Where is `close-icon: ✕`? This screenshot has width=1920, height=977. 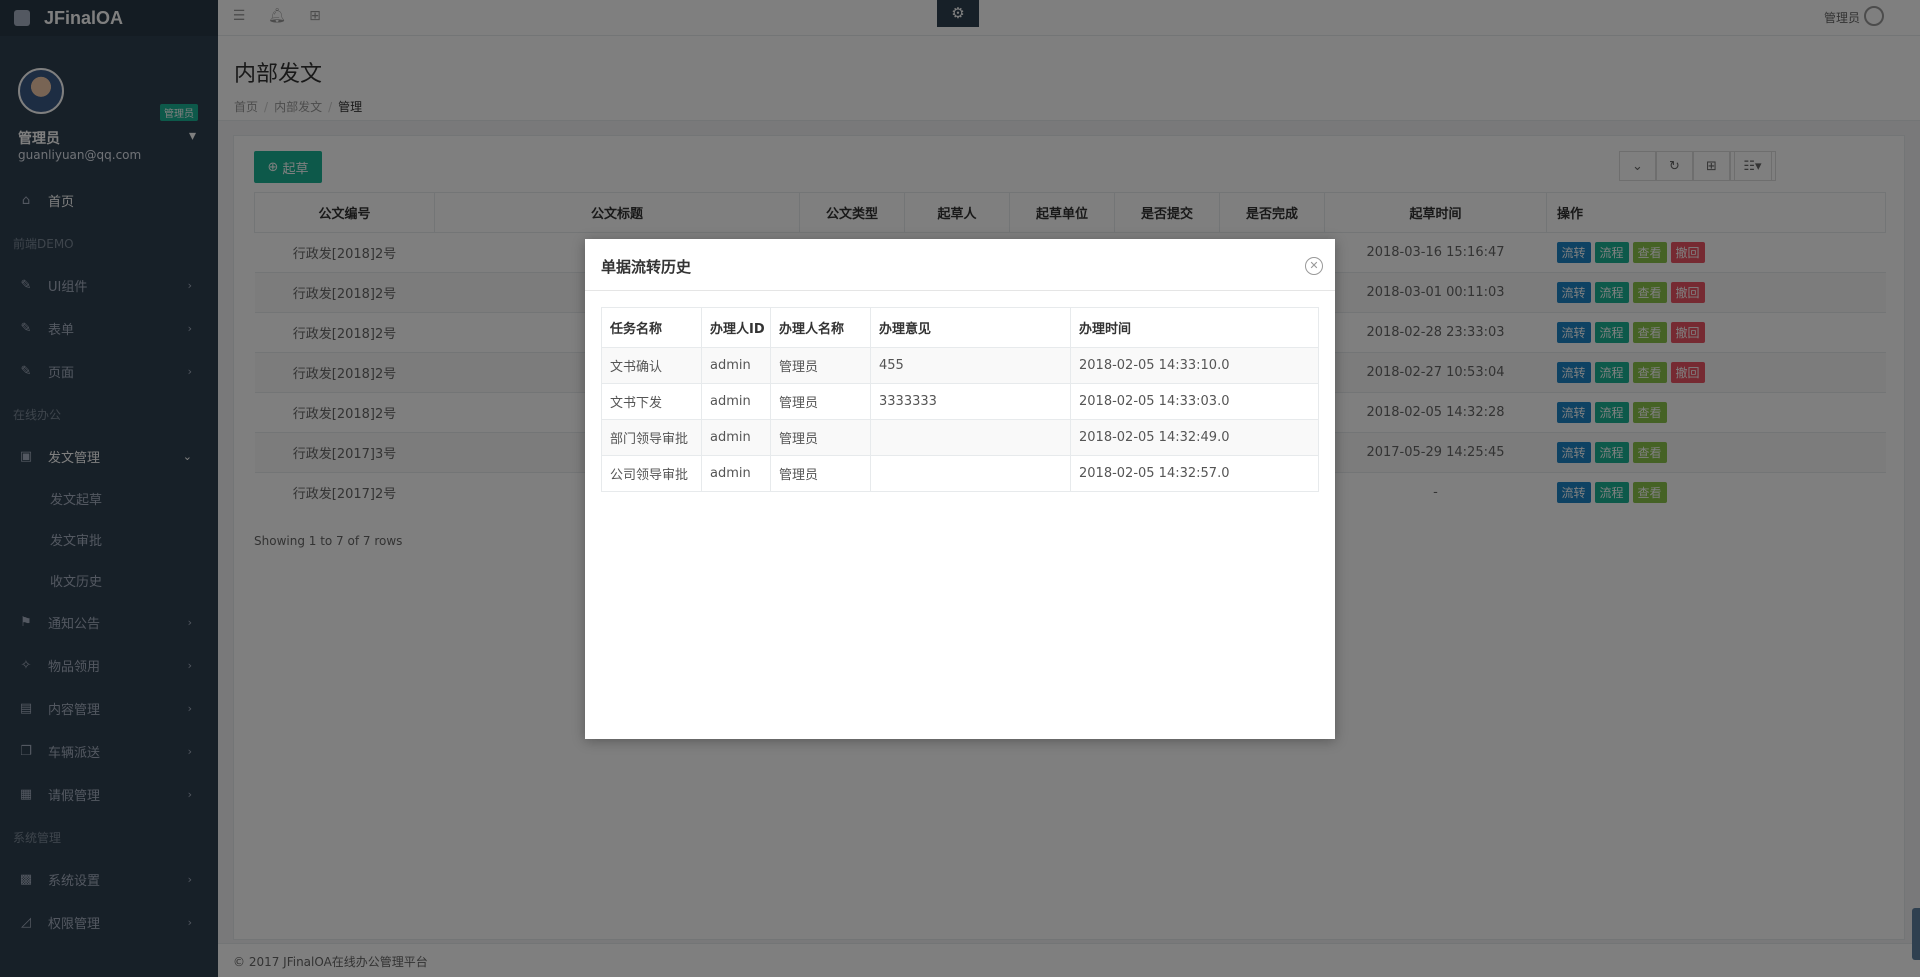 close-icon: ✕ is located at coordinates (1314, 266).